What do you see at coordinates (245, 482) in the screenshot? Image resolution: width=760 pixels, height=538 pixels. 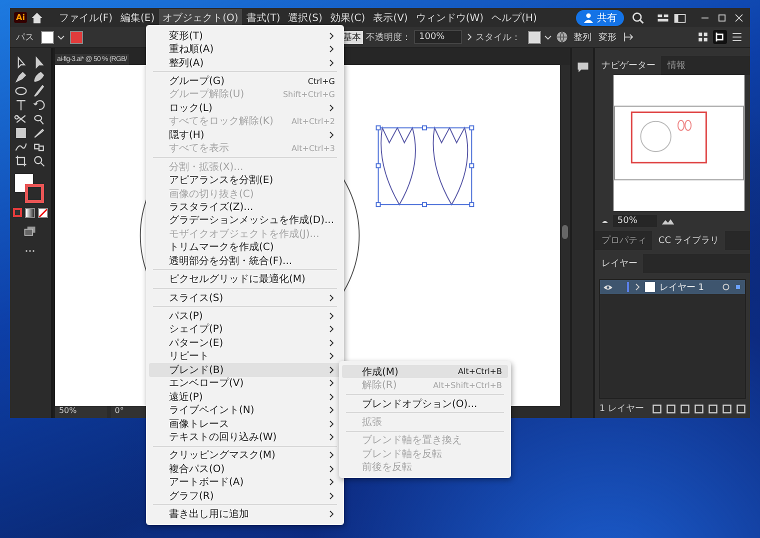 I see `menu-item: アートボード(A)` at bounding box center [245, 482].